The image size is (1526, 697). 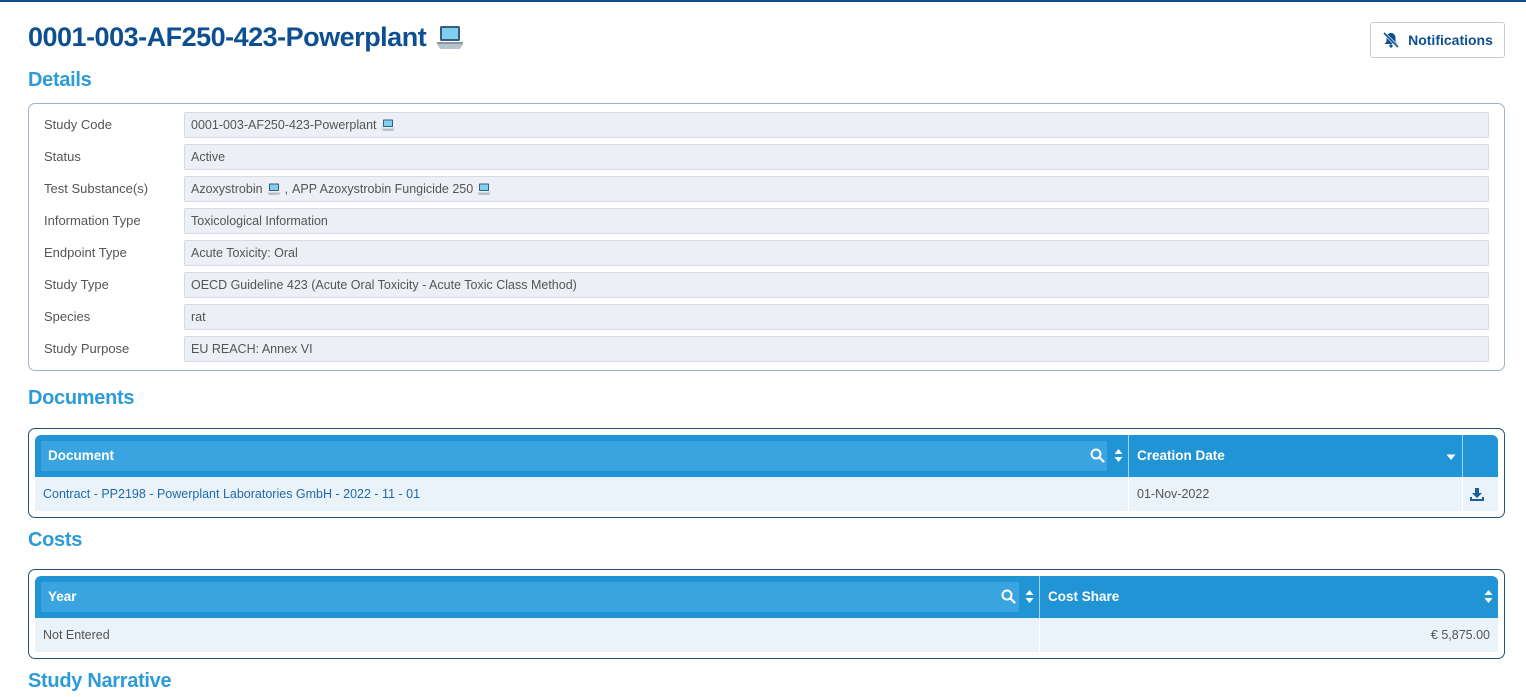 I want to click on column-header-actions, so click(x=1481, y=456).